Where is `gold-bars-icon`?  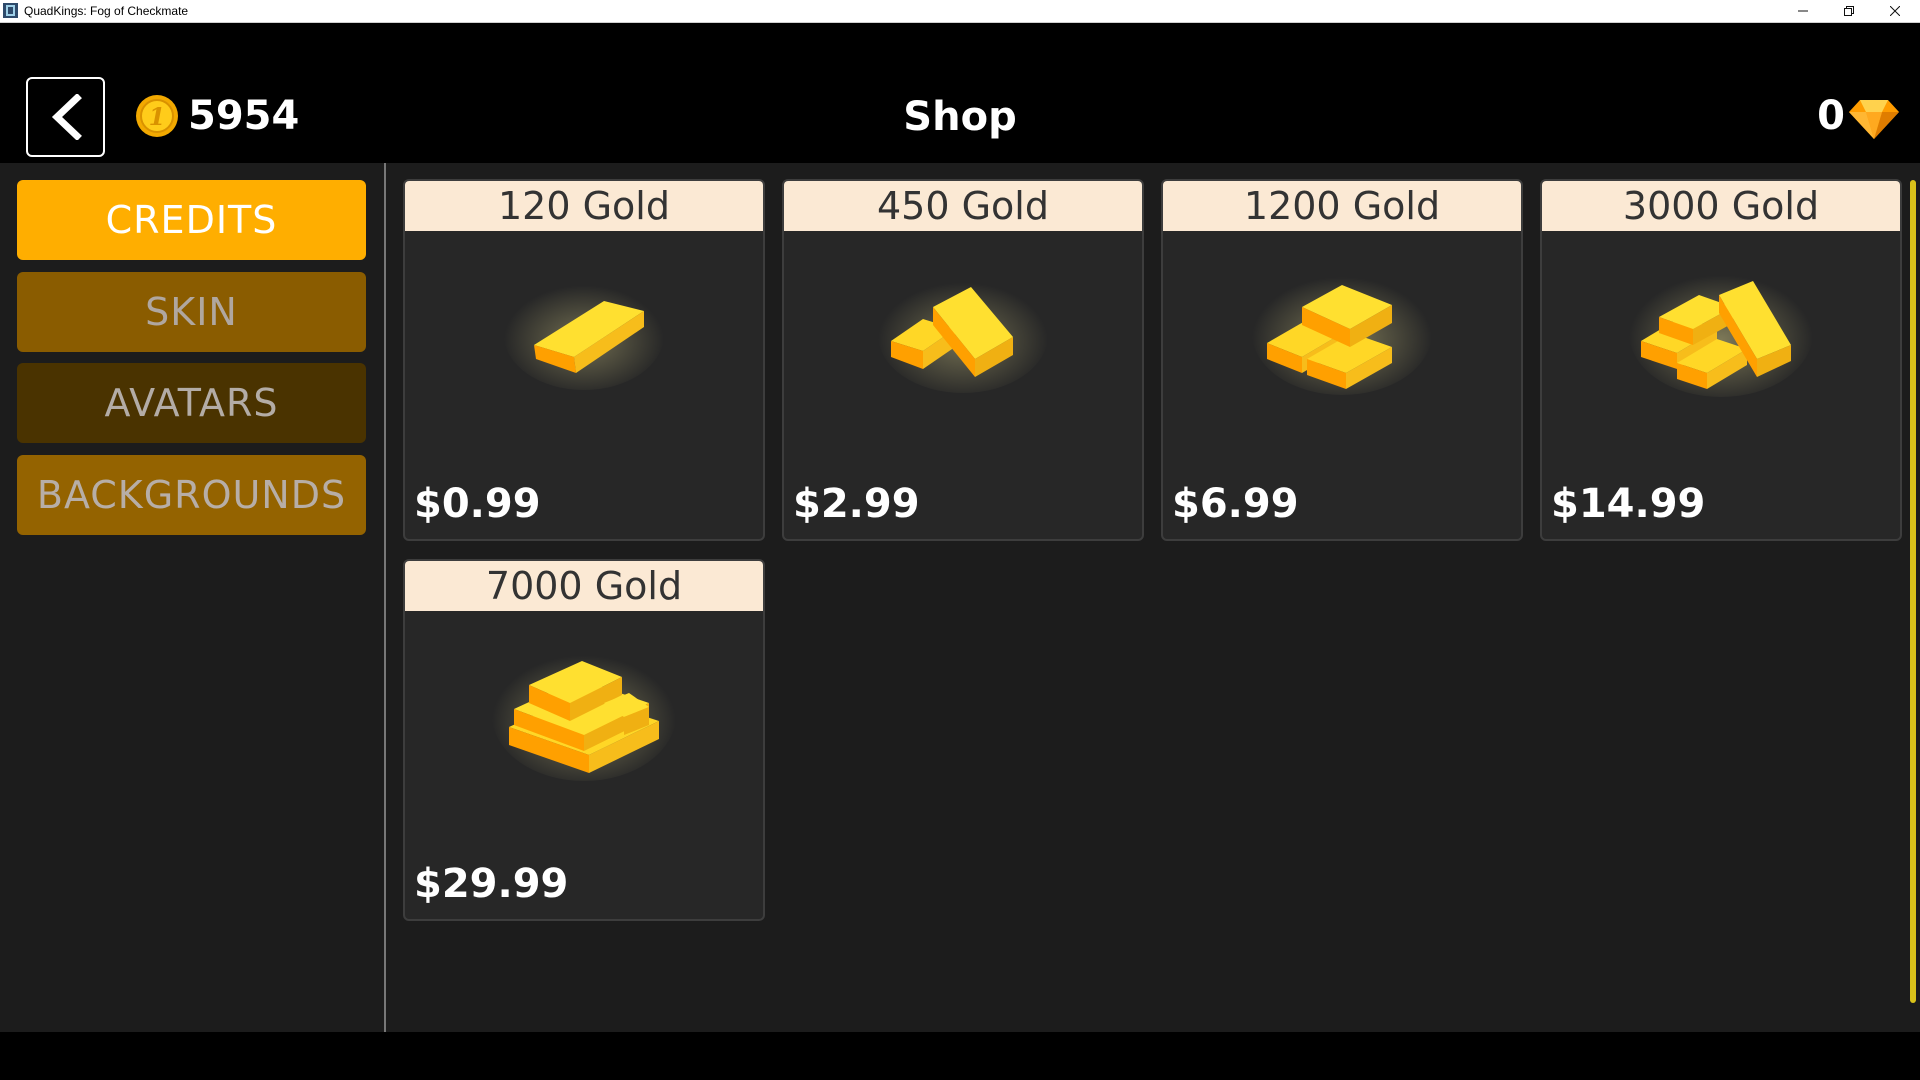 gold-bars-icon is located at coordinates (963, 335).